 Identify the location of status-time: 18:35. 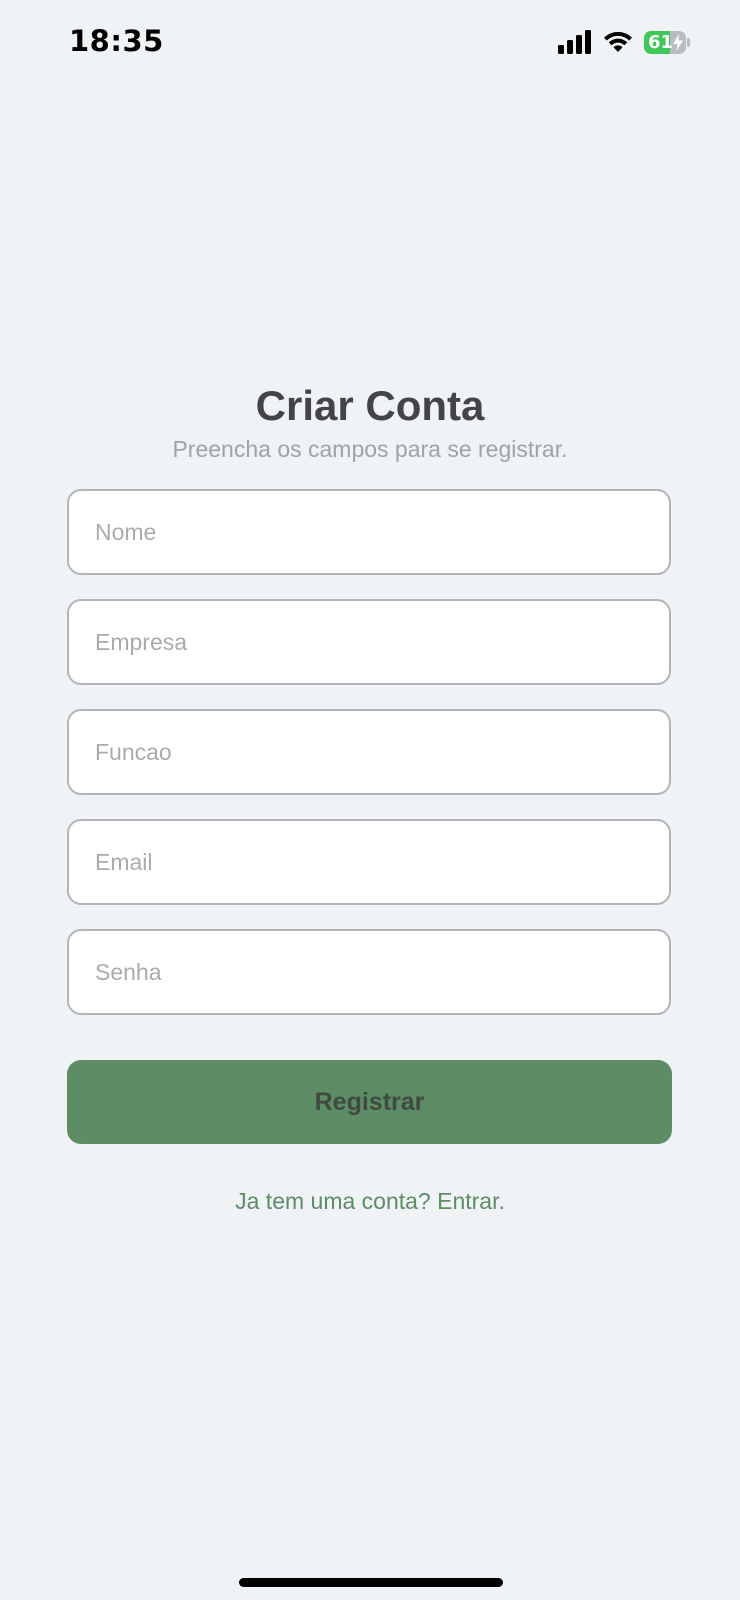
(116, 41).